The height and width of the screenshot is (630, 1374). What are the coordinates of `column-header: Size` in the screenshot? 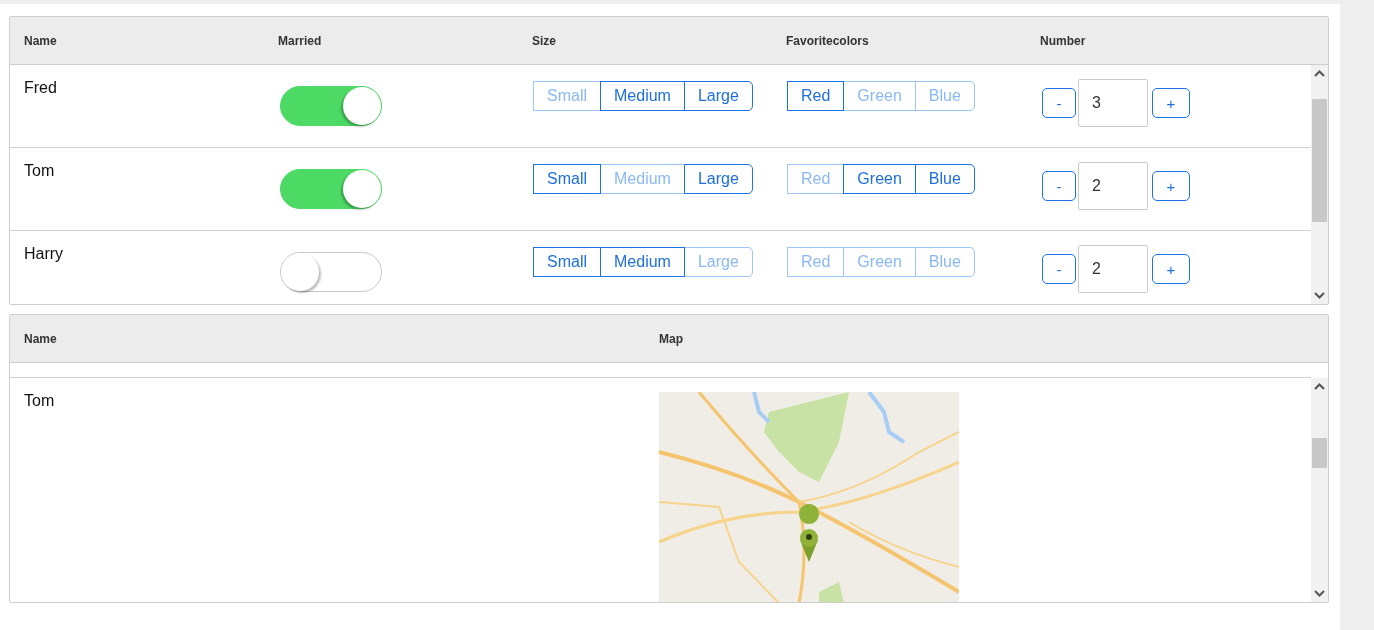 It's located at (544, 40).